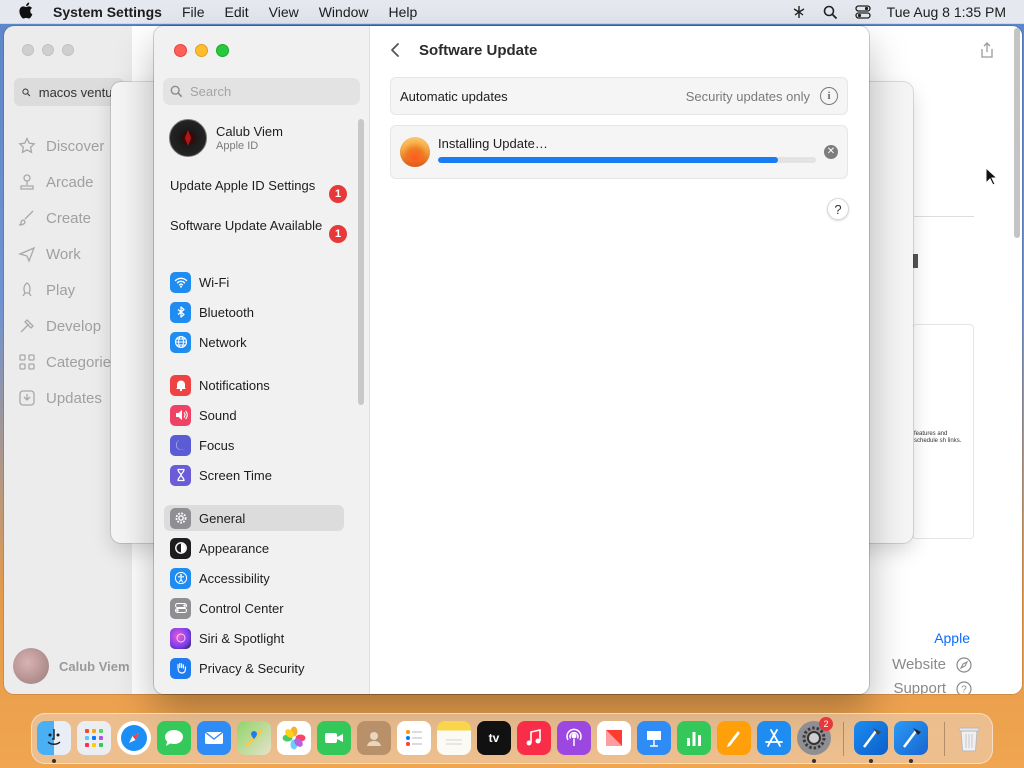 The image size is (1024, 768). Describe the element at coordinates (180, 518) in the screenshot. I see `gear-icon` at that location.